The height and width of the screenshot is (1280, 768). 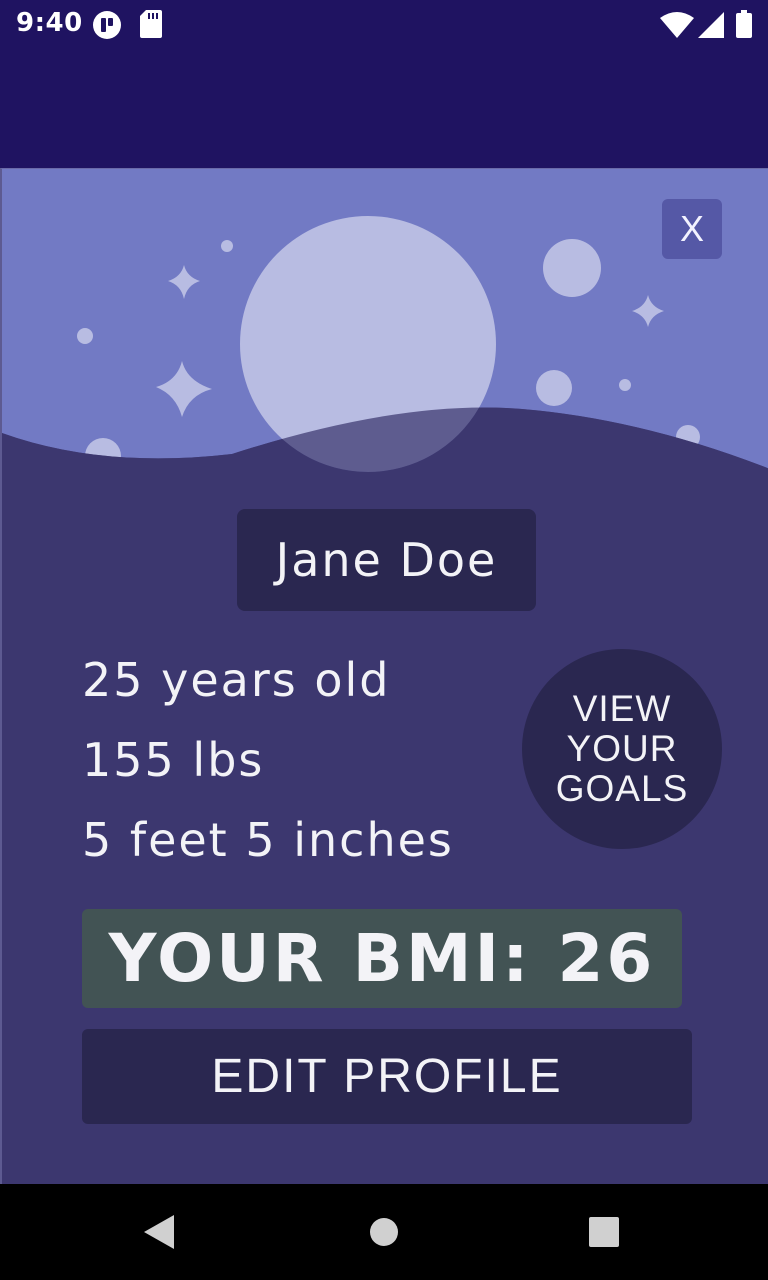 I want to click on status-time: 9:40, so click(x=49, y=23).